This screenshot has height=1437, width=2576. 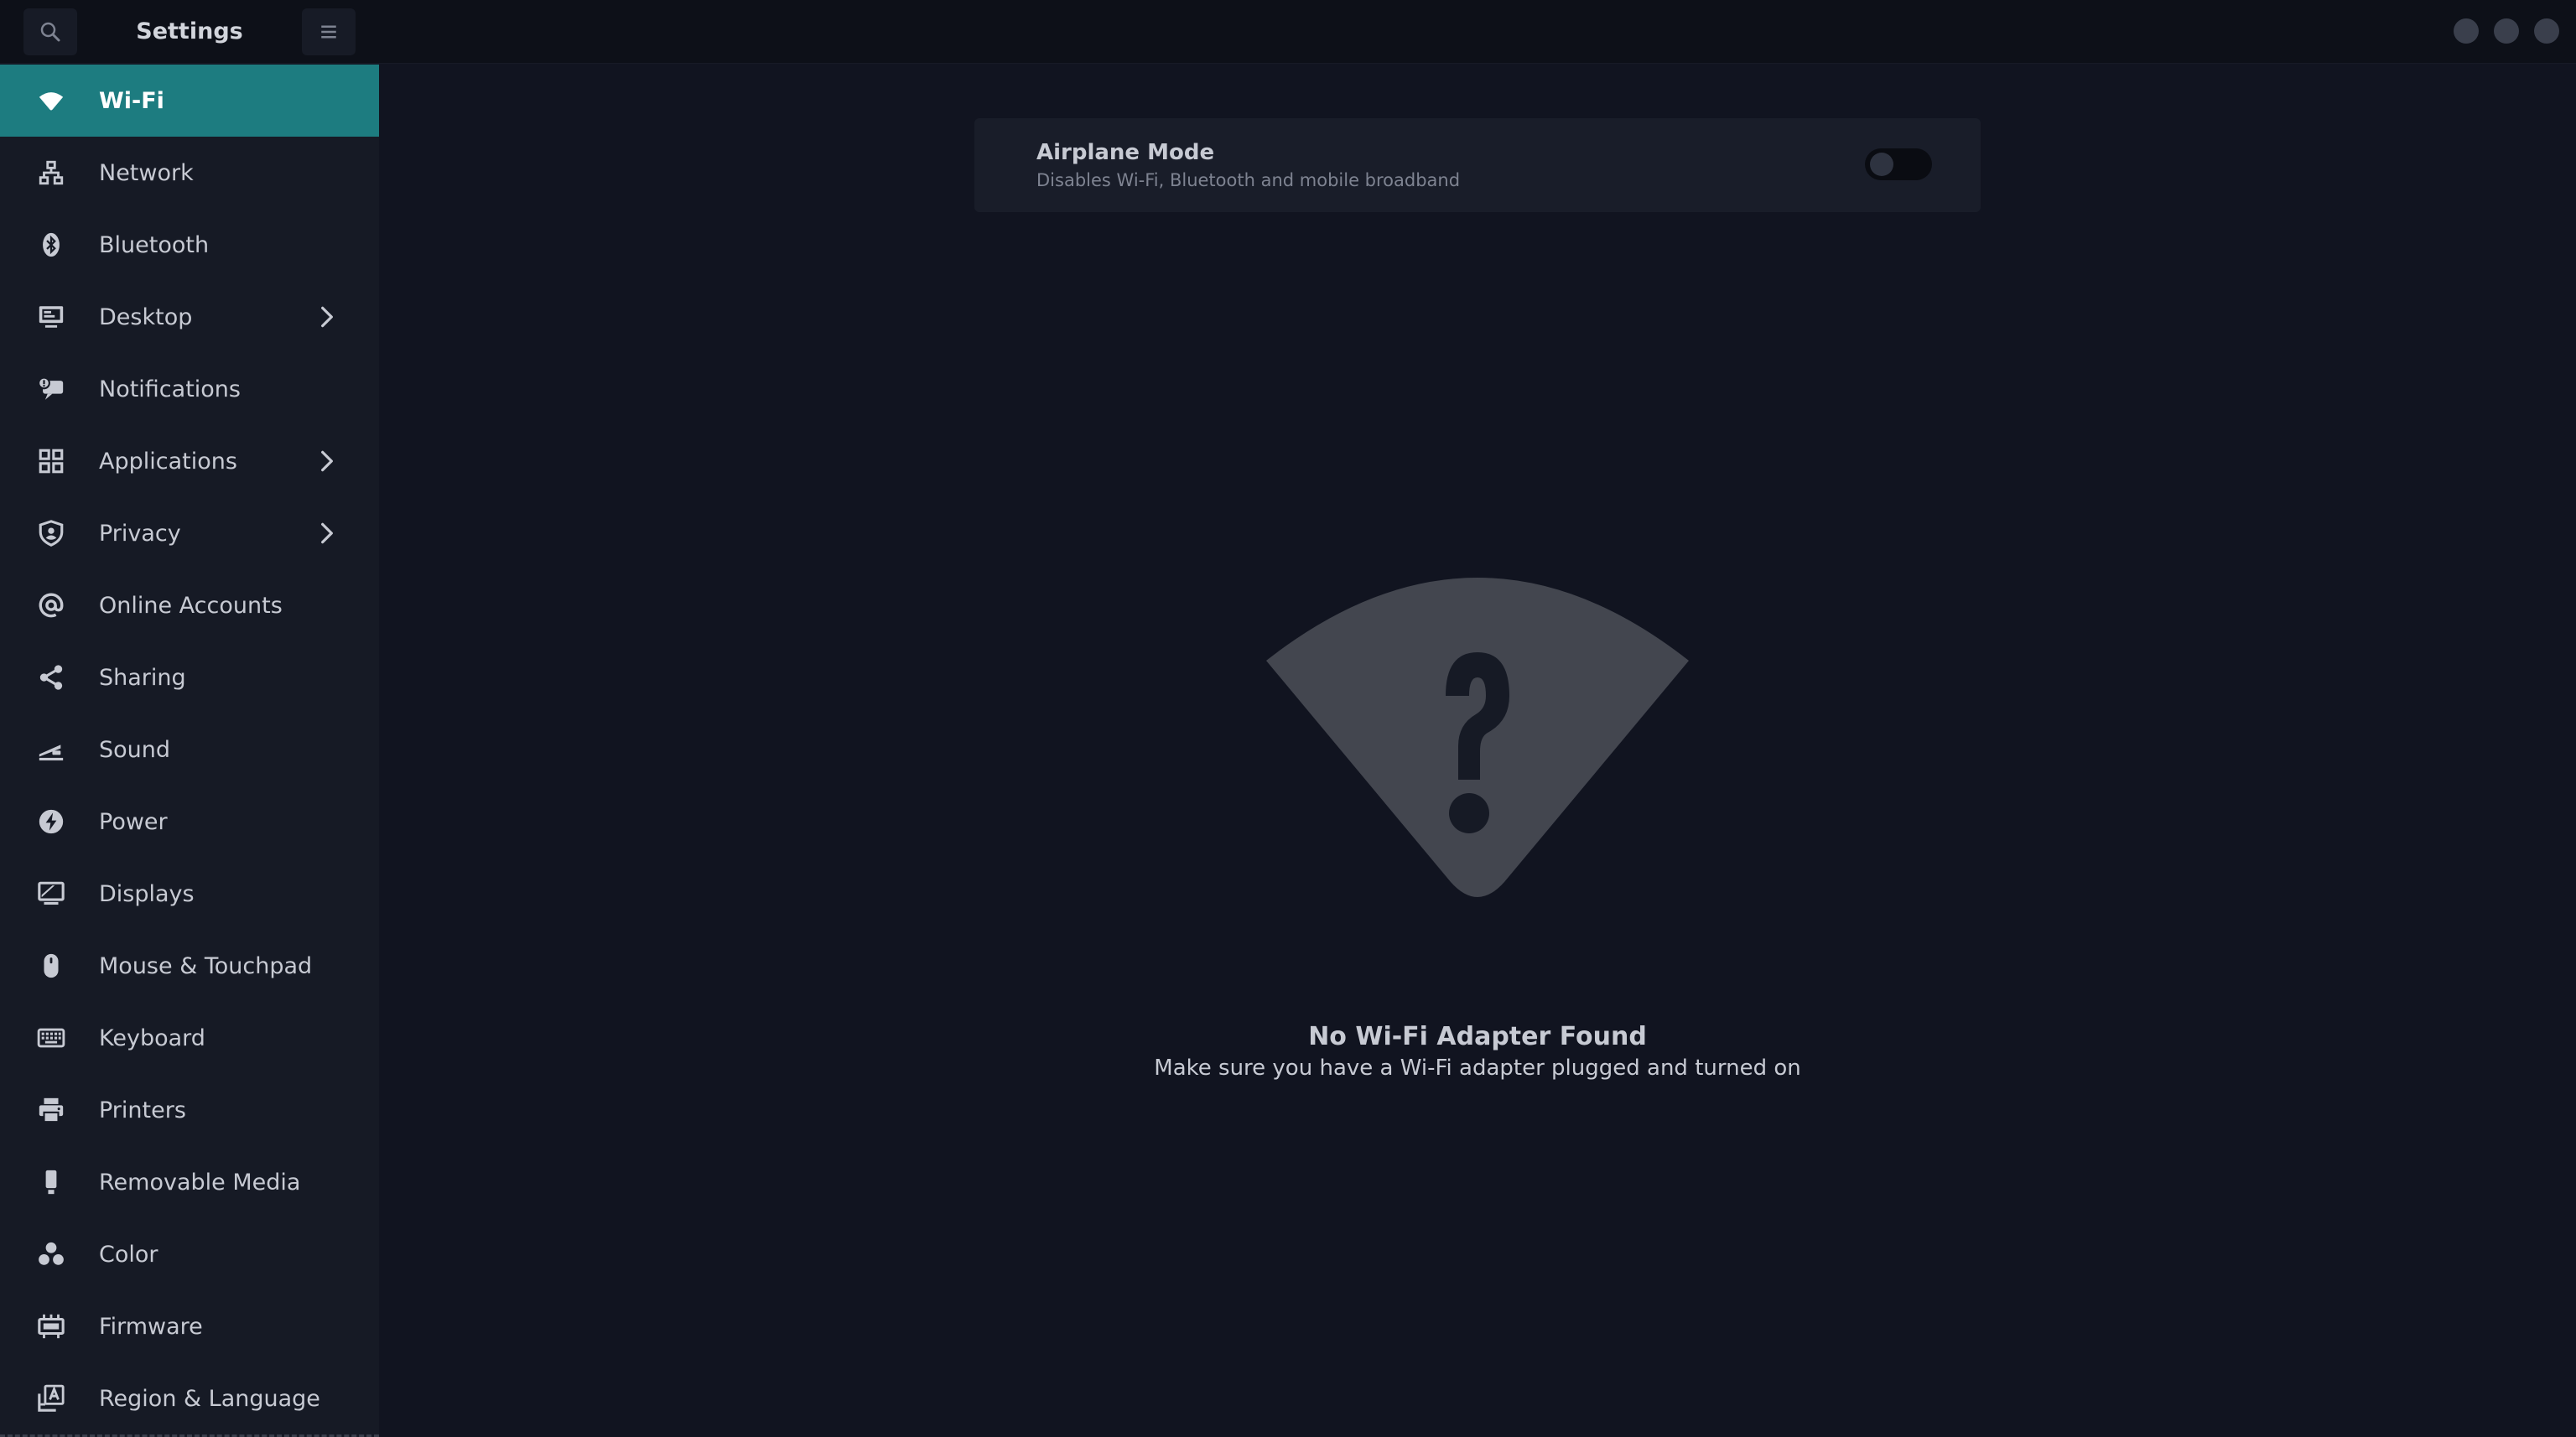 What do you see at coordinates (51, 1038) in the screenshot?
I see `keyboard-icon` at bounding box center [51, 1038].